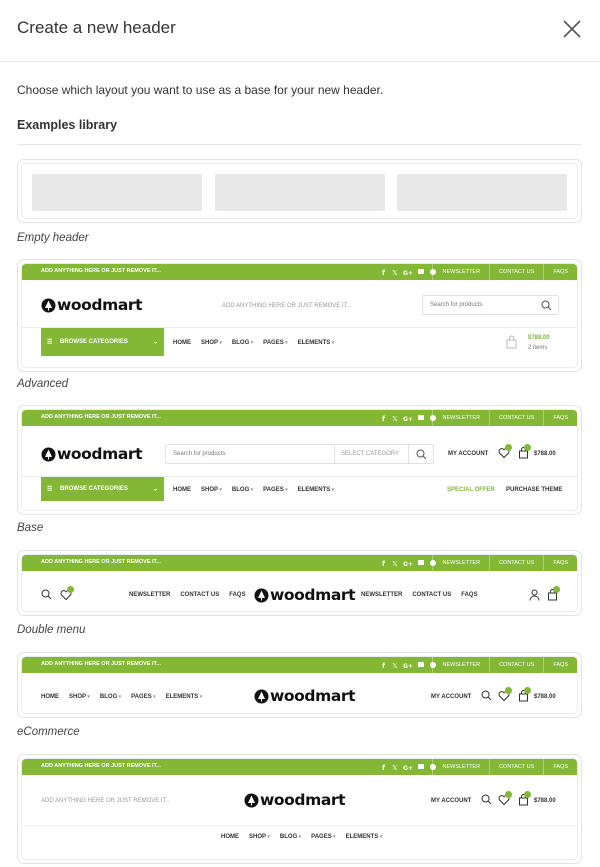 The image size is (600, 867). I want to click on close-button, so click(572, 29).